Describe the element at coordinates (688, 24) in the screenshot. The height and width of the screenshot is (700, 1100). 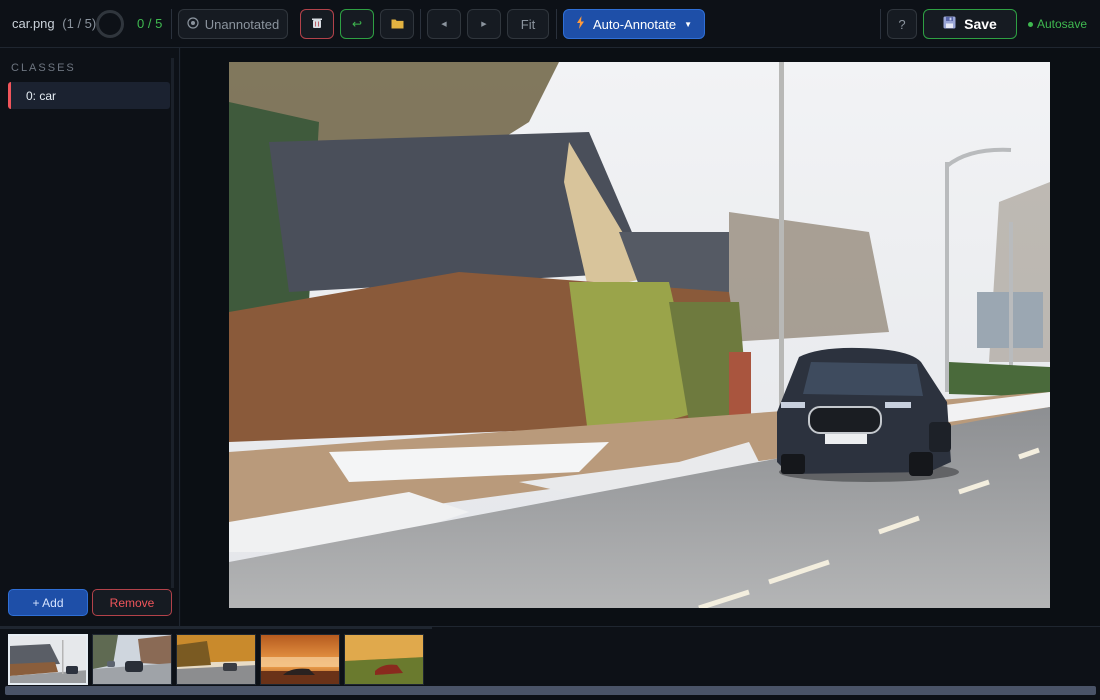
I see `dropdown-caret-icon: ▼` at that location.